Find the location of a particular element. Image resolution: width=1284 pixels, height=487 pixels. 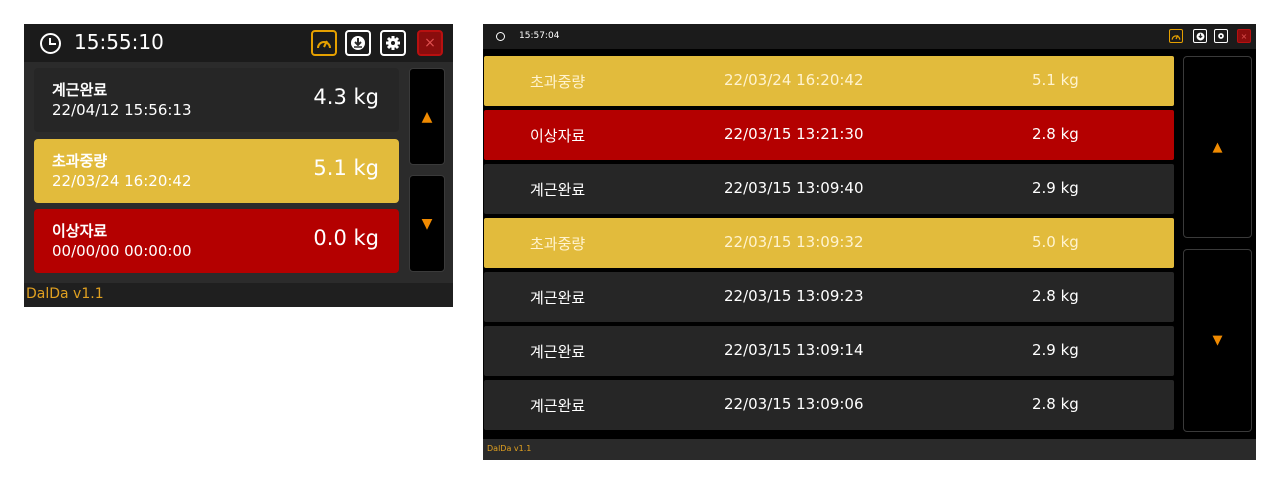

row-timestamp: 22/03/15 13:21:30 is located at coordinates (794, 134).